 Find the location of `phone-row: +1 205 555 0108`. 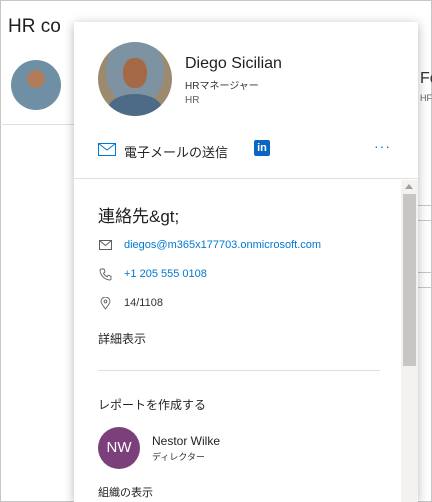

phone-row: +1 205 555 0108 is located at coordinates (152, 274).